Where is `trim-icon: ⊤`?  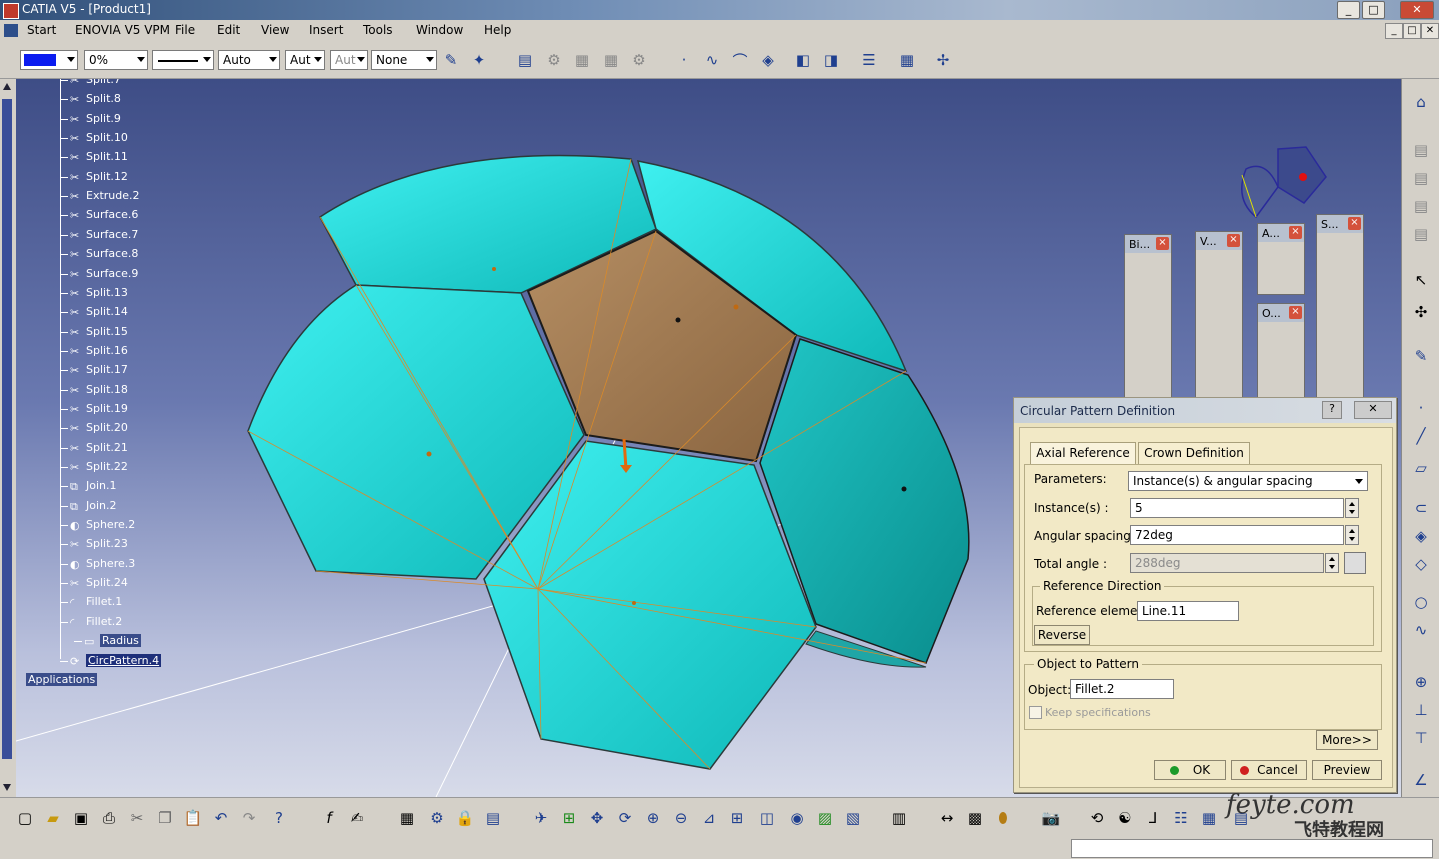 trim-icon: ⊤ is located at coordinates (1421, 738).